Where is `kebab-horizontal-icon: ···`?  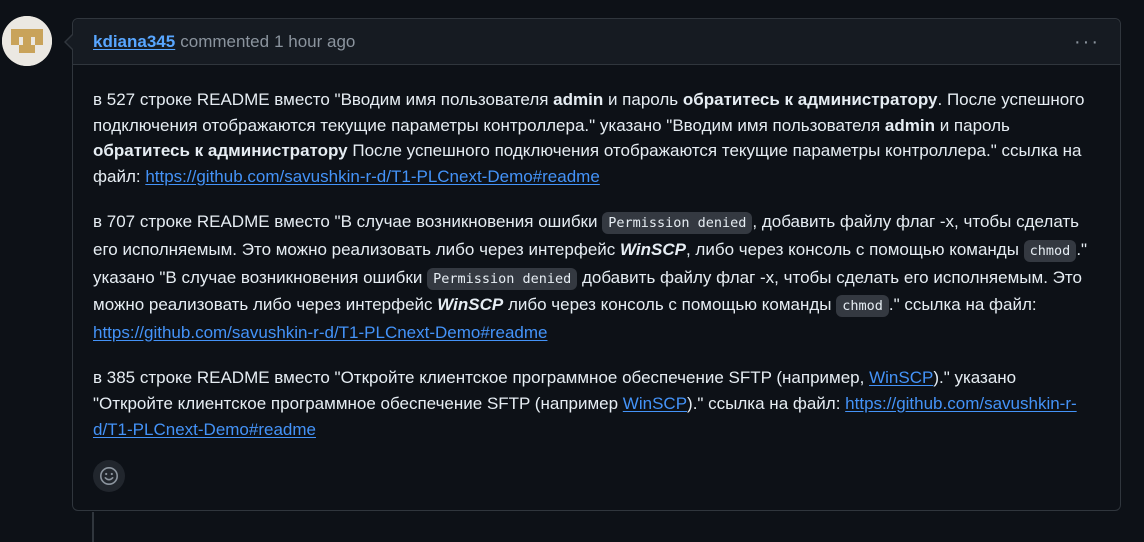
kebab-horizontal-icon: ··· is located at coordinates (1087, 42).